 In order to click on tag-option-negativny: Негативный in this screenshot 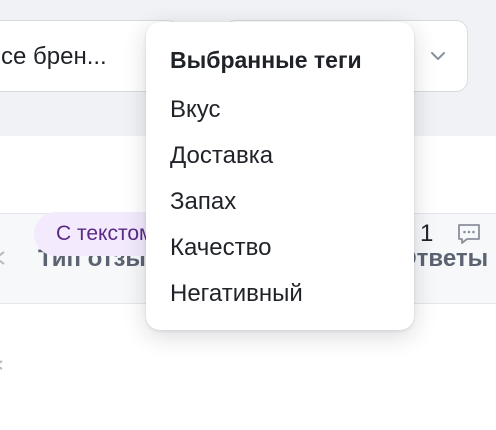, I will do `click(236, 294)`.